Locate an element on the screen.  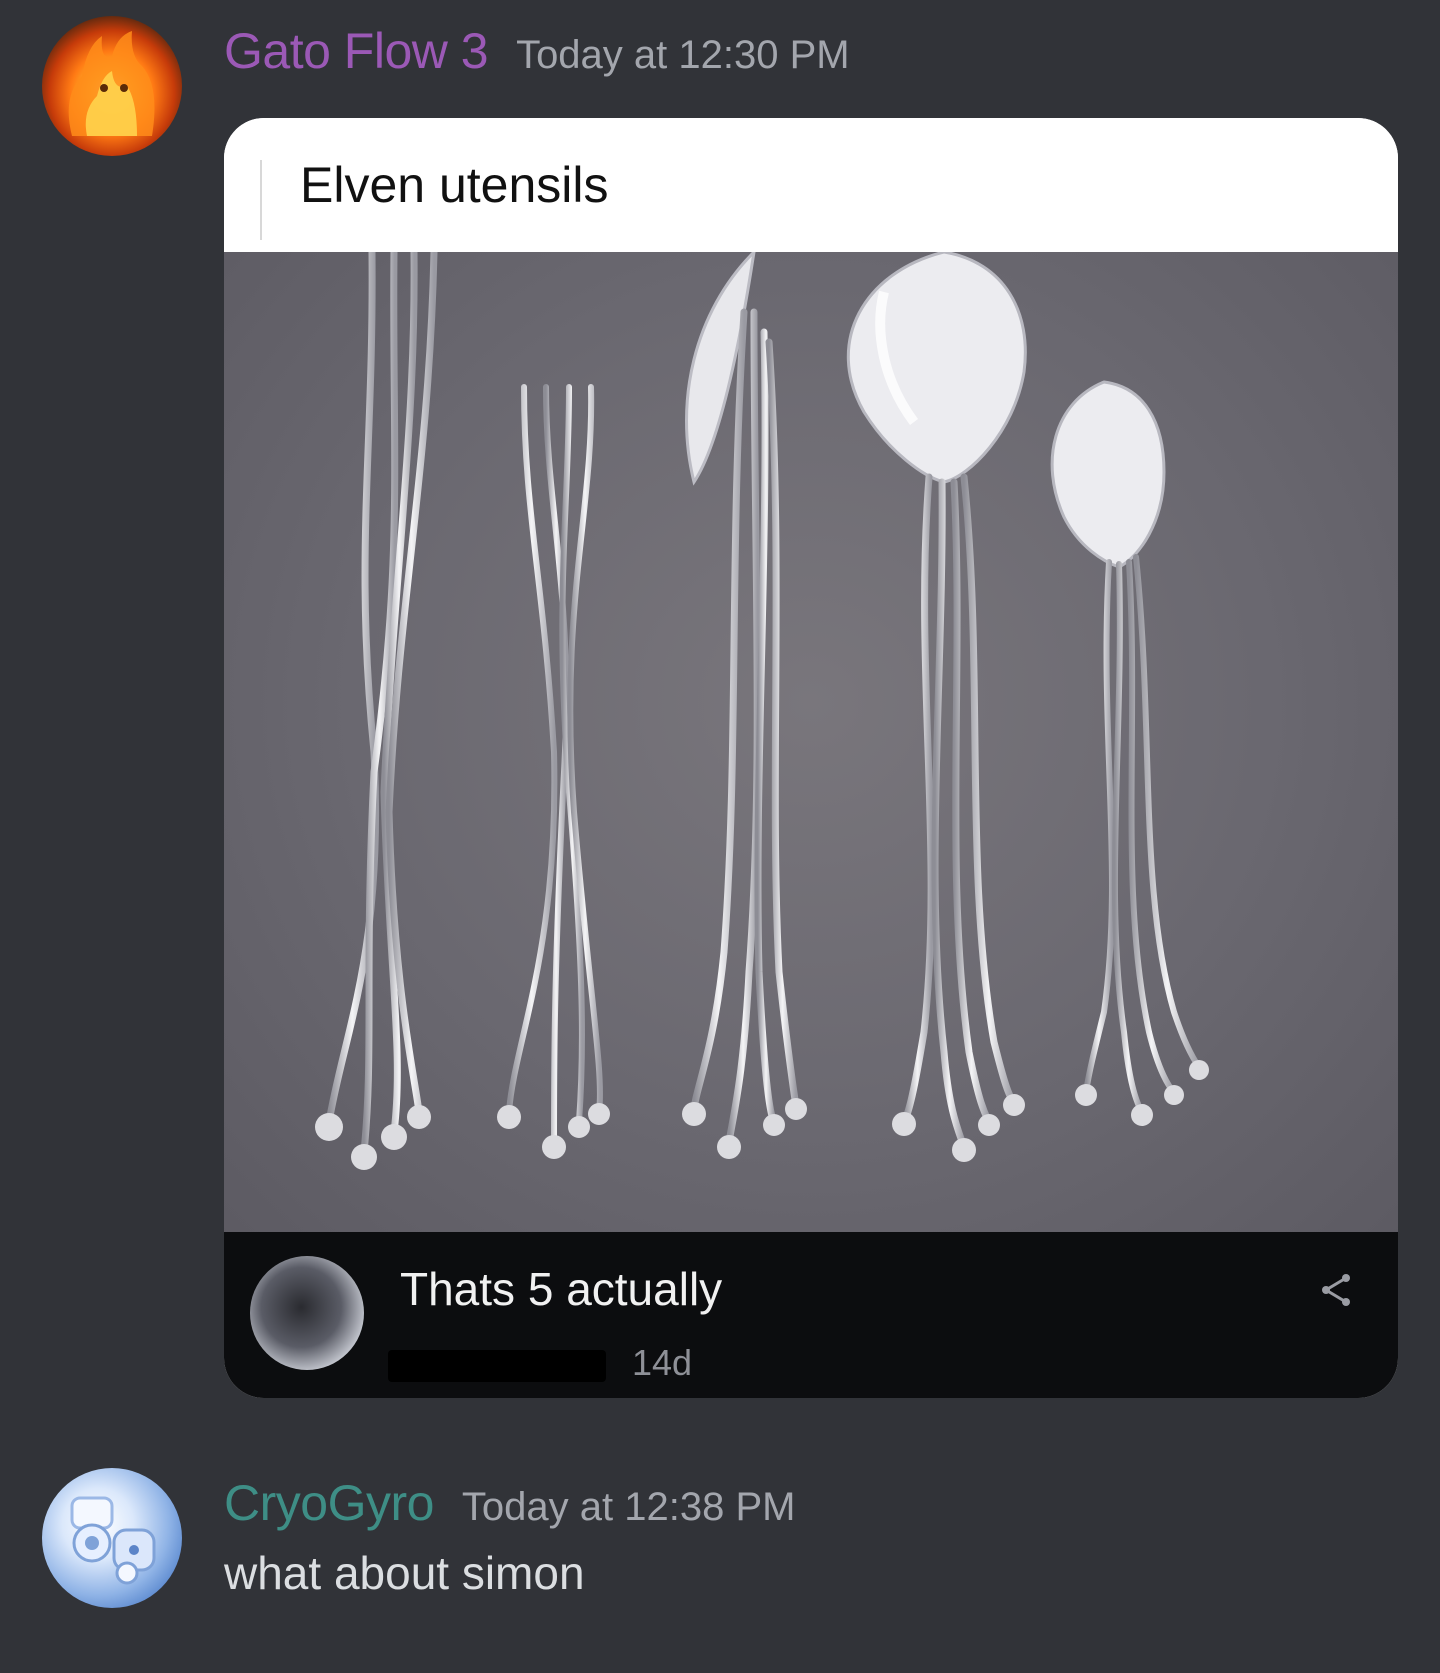
divider is located at coordinates (261, 200).